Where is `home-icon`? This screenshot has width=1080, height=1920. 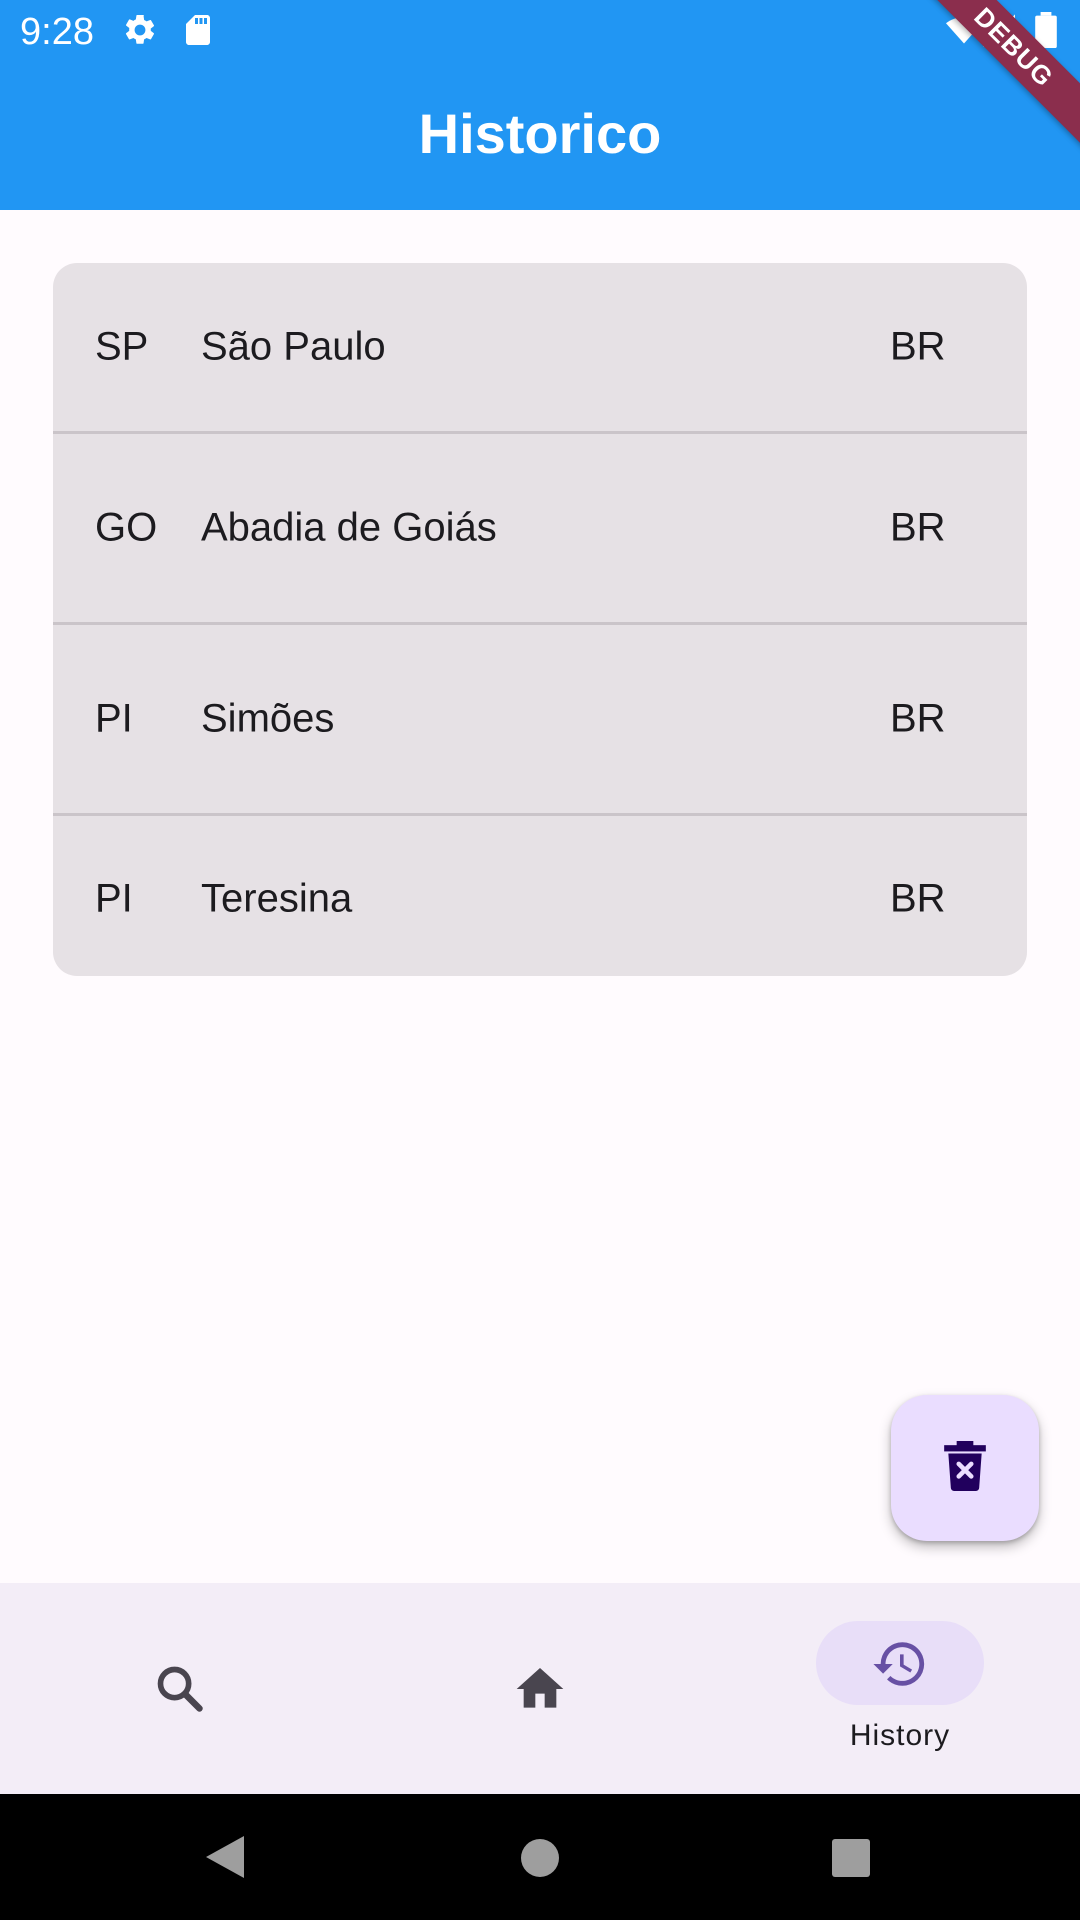 home-icon is located at coordinates (540, 1691).